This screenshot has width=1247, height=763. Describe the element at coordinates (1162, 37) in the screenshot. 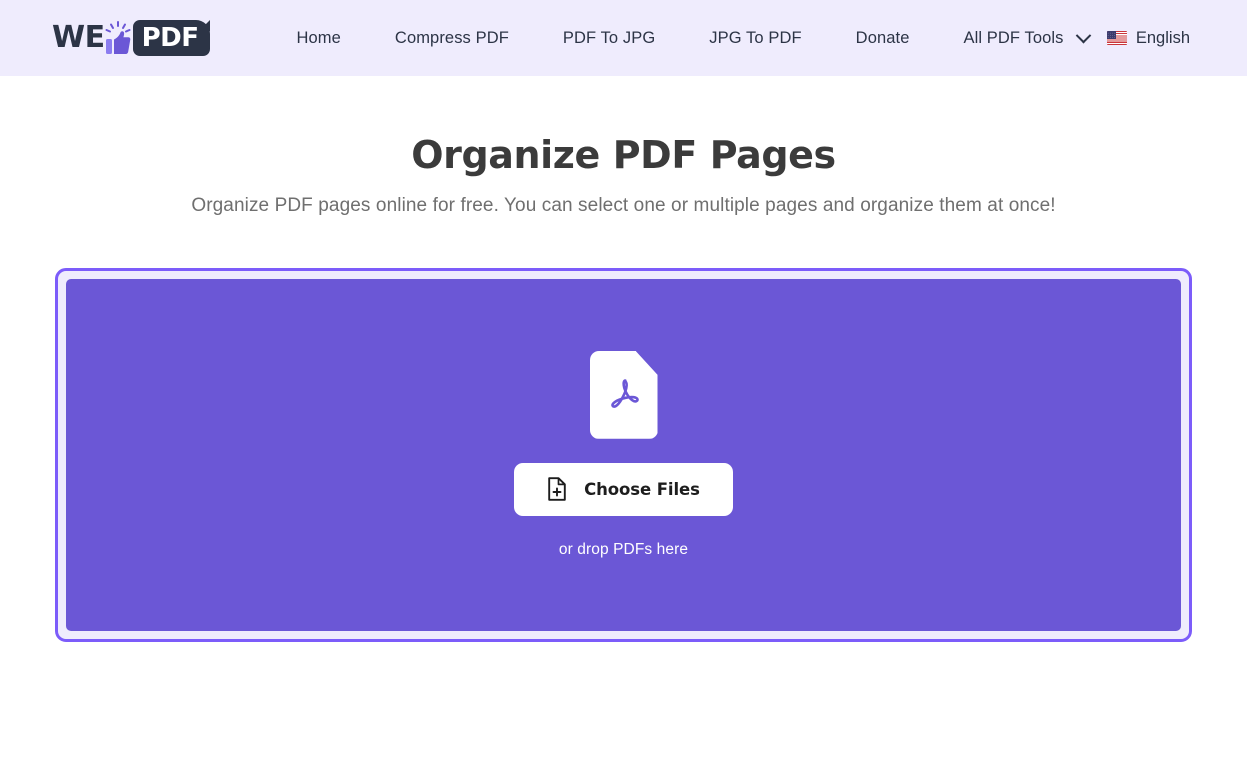

I see `language-label: English` at that location.